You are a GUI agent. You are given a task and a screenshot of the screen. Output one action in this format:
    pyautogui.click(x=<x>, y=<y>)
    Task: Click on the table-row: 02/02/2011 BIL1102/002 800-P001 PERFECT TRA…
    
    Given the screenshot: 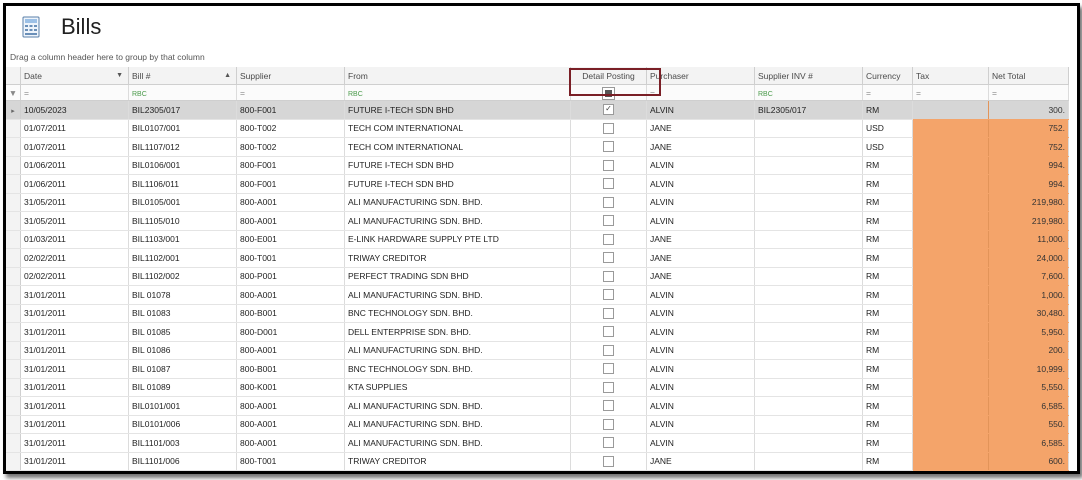 What is the action you would take?
    pyautogui.click(x=537, y=276)
    